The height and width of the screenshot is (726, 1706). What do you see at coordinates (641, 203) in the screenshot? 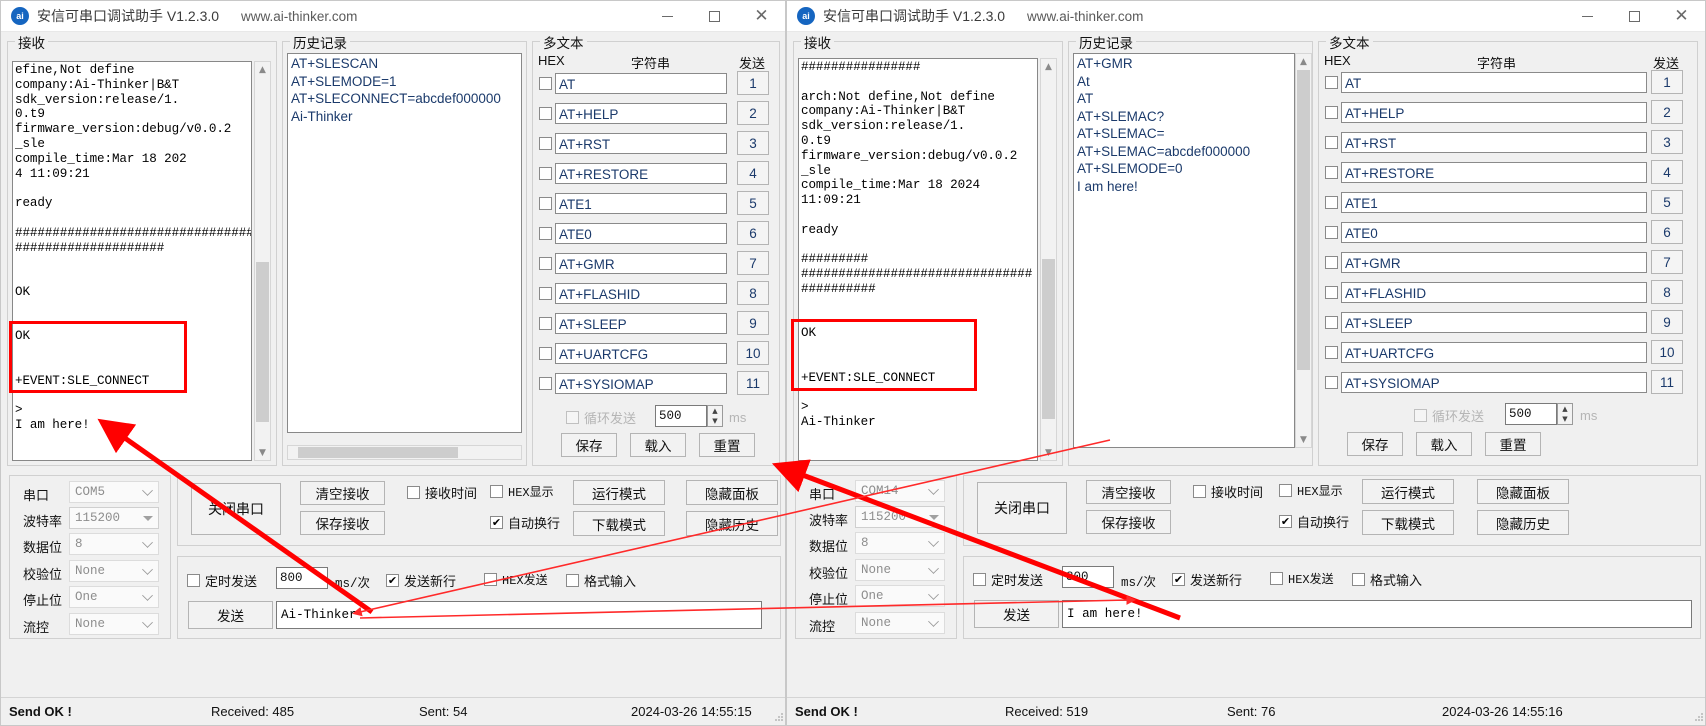
I see `multitext-string-input: ATE1` at bounding box center [641, 203].